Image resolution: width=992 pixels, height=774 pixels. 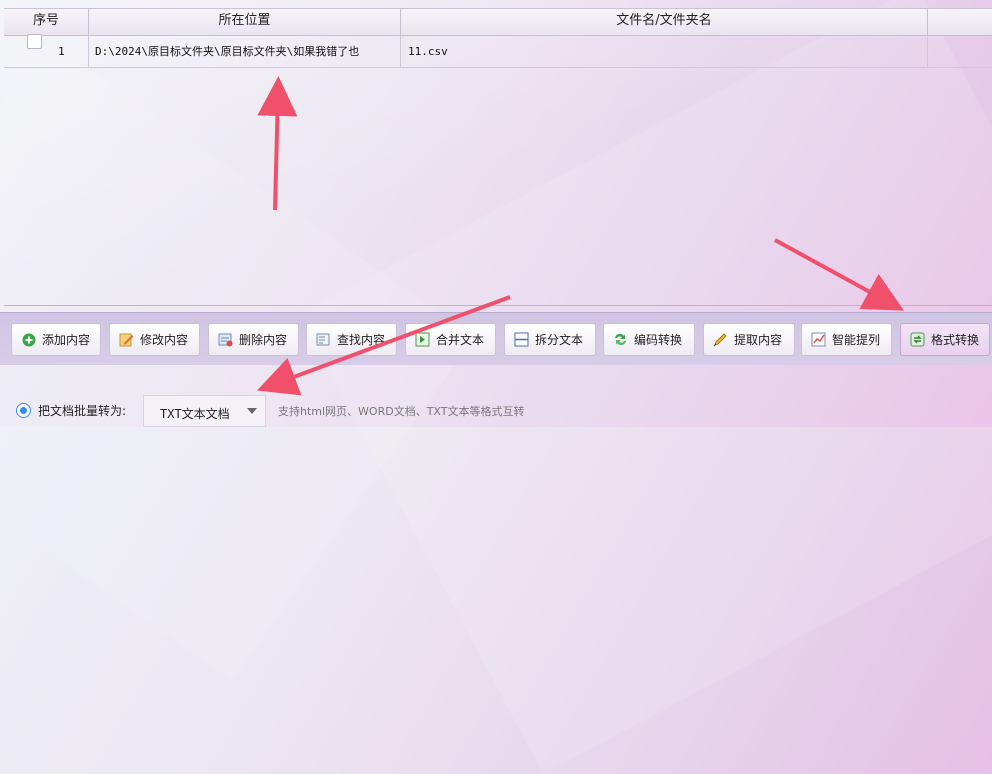 I want to click on merge-icon, so click(x=422, y=339).